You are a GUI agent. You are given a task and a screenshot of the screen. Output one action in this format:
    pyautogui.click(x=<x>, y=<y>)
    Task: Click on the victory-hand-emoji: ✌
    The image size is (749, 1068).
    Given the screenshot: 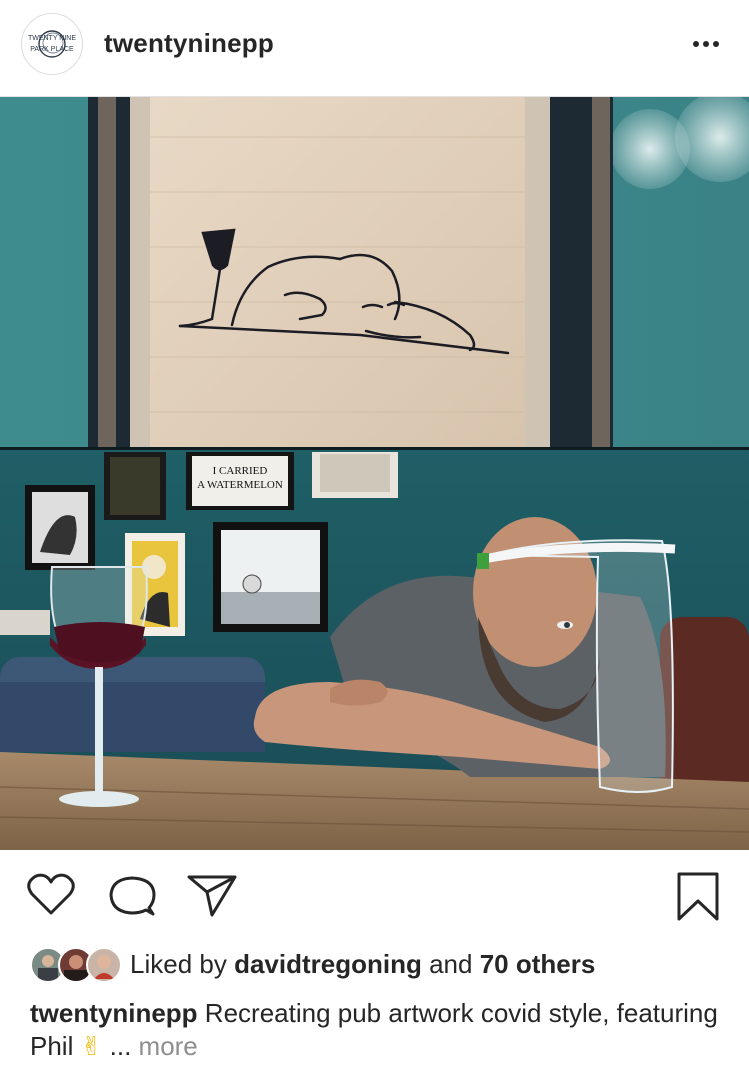 What is the action you would take?
    pyautogui.click(x=91, y=1047)
    